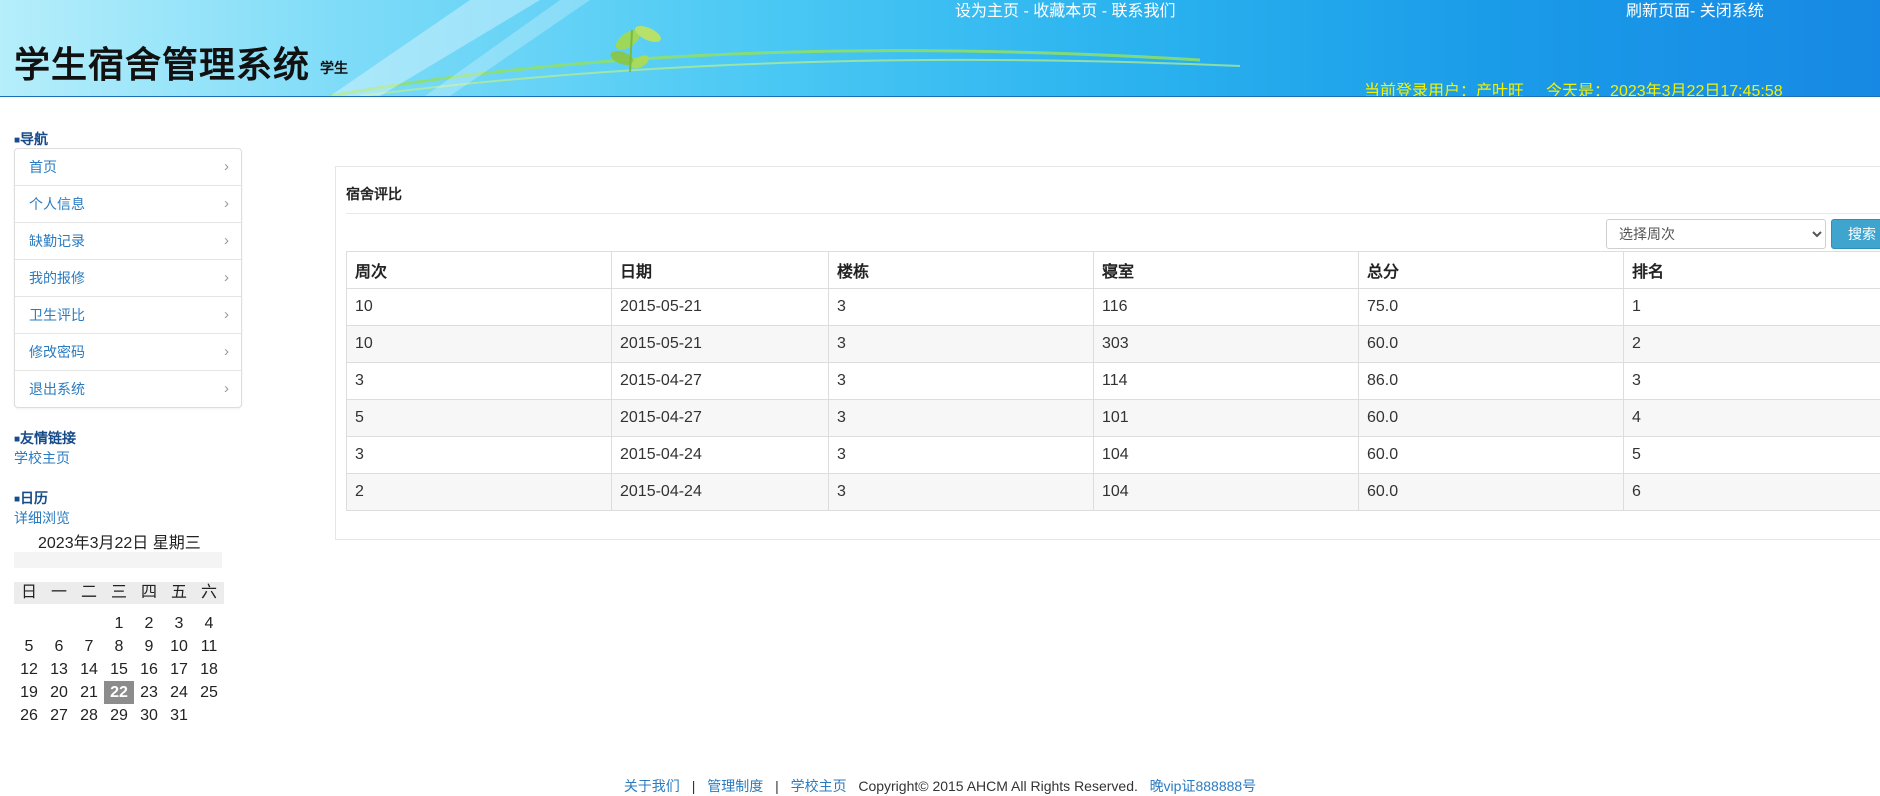 This screenshot has width=1880, height=796. I want to click on calendar-week-row: 12 13 14 15 16 17 18, so click(119, 669).